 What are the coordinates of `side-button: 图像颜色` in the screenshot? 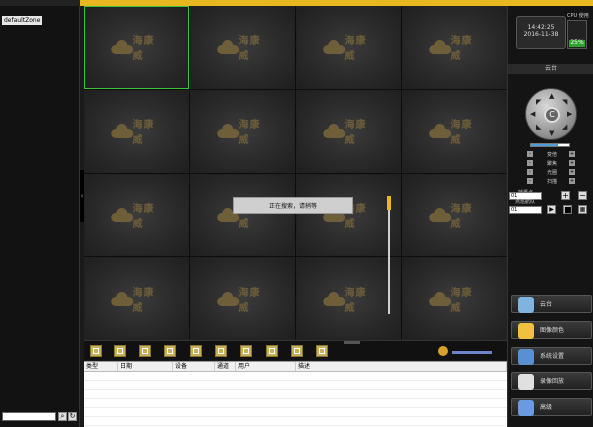 It's located at (551, 330).